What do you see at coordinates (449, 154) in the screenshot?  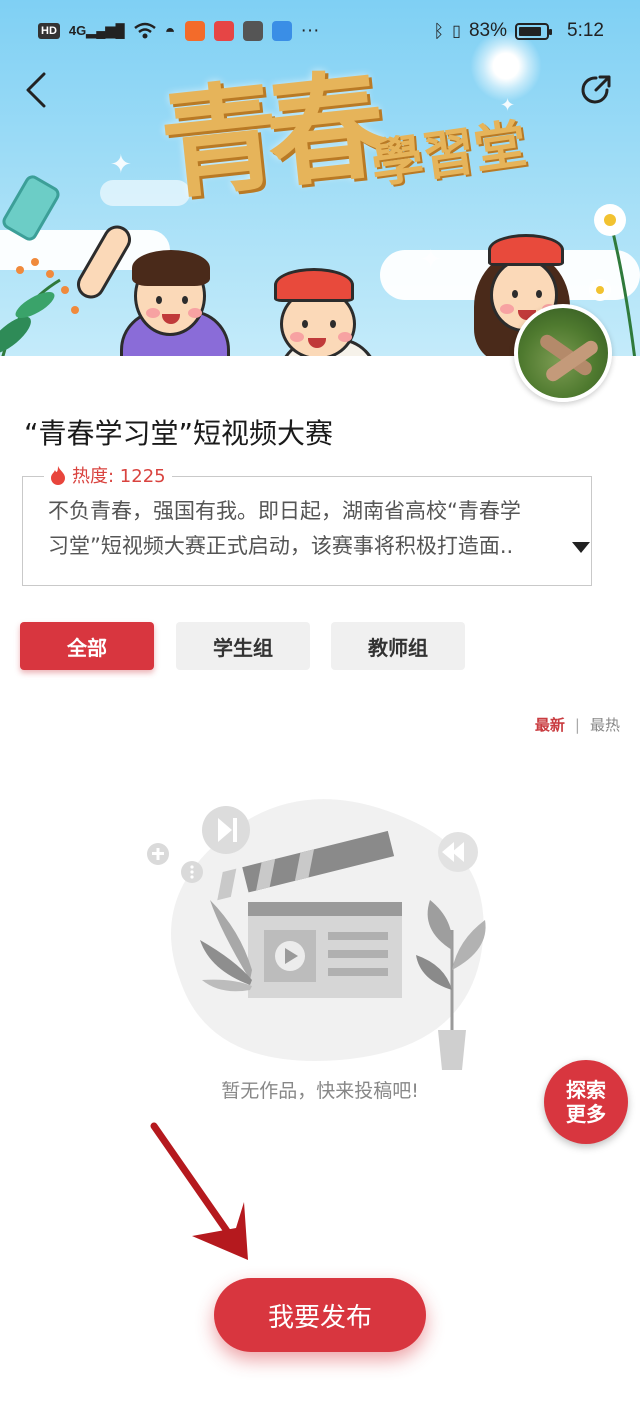 I see `banner-subtitle-art: 學習堂` at bounding box center [449, 154].